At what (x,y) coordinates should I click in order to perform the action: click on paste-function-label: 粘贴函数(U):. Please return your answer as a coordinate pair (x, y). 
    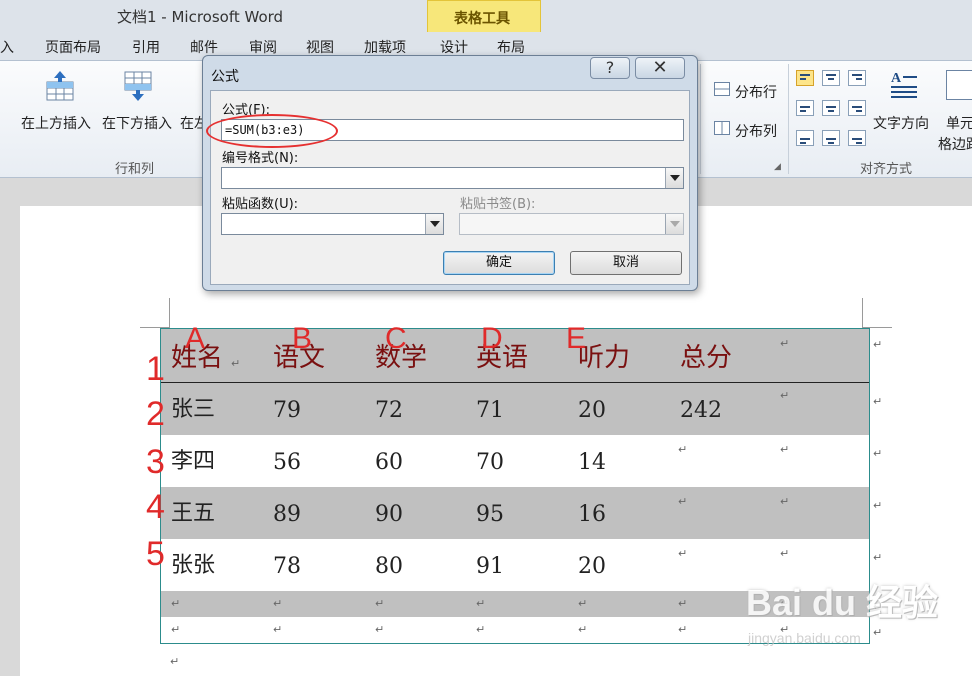
    Looking at the image, I should click on (260, 204).